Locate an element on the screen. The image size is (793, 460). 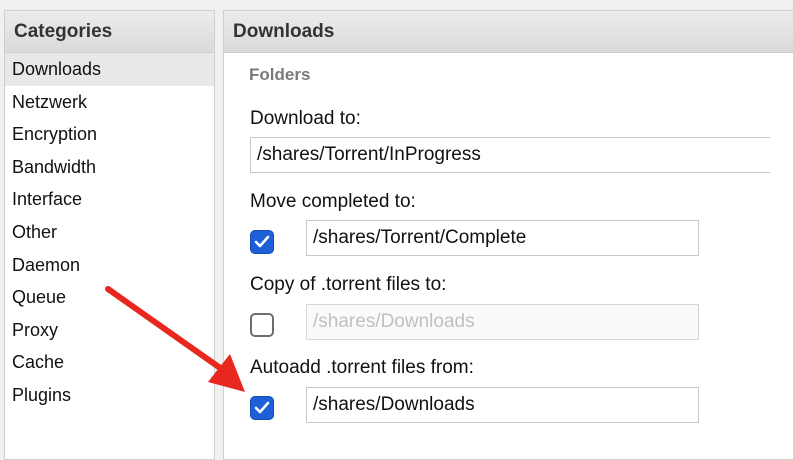
category-plugins: Plugins is located at coordinates (109, 395).